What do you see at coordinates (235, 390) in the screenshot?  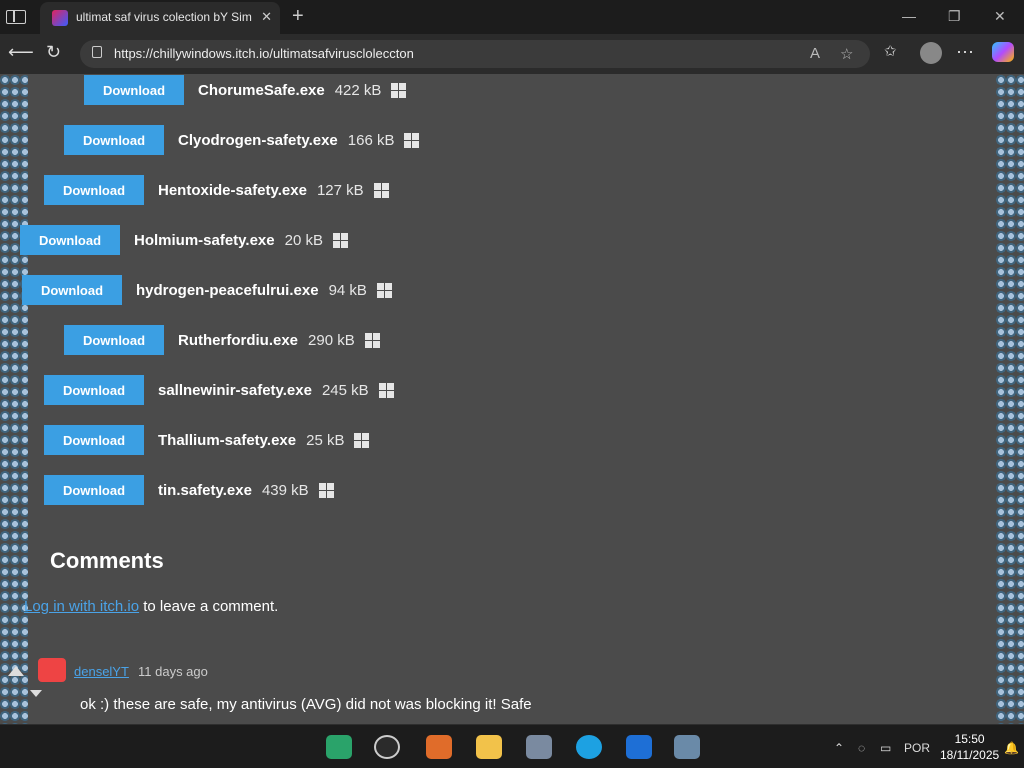 I see `file-name: sallnewinir-safety.exe` at bounding box center [235, 390].